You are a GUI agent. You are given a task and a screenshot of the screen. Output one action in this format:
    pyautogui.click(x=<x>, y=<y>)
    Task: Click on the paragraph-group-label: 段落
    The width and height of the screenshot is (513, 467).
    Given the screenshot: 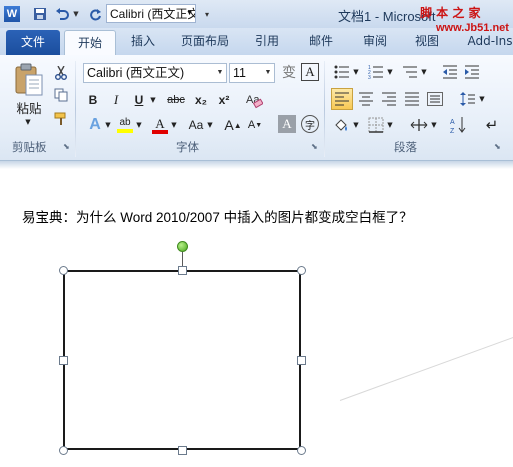 What is the action you would take?
    pyautogui.click(x=405, y=147)
    